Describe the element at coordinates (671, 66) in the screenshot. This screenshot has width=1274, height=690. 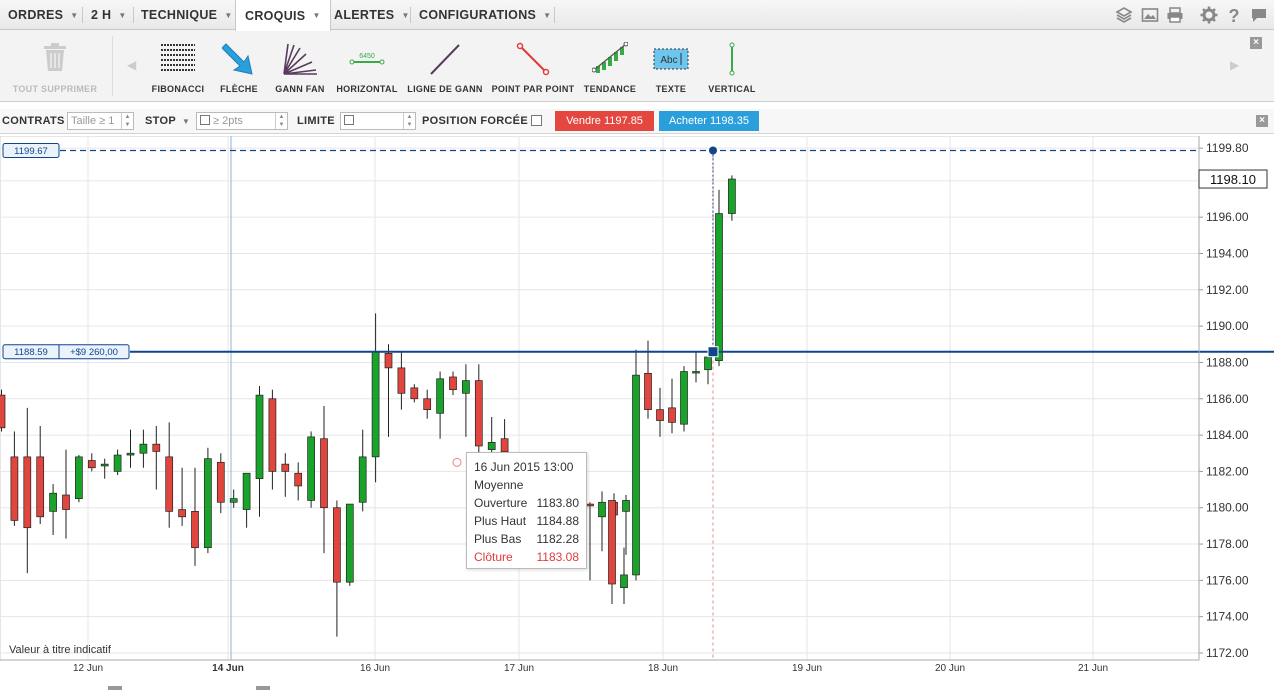
I see `tool-text: Abc TEXTE` at that location.